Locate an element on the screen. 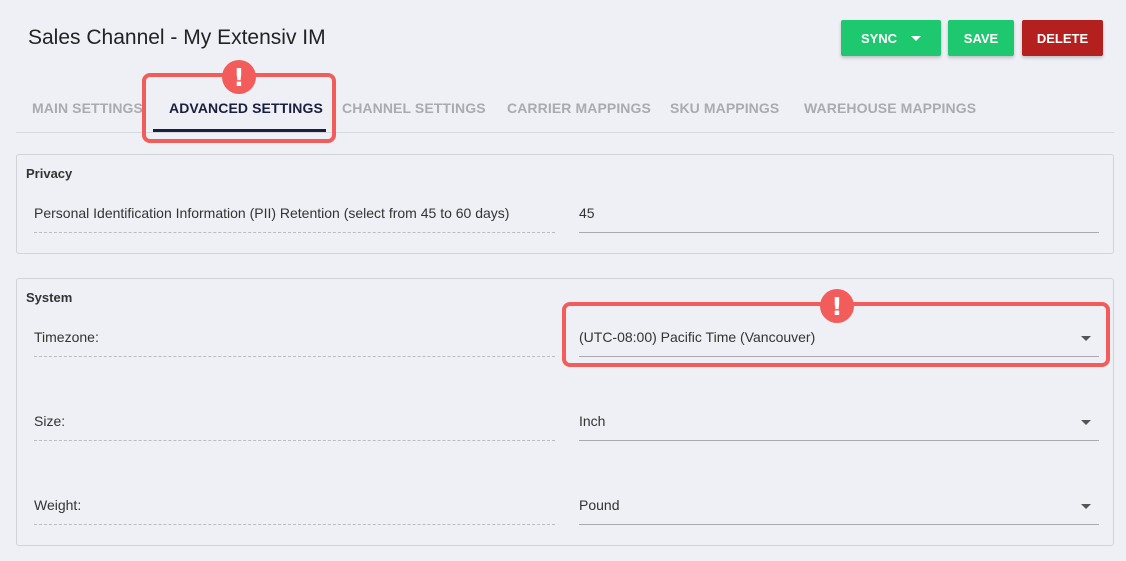 The height and width of the screenshot is (561, 1126). size-value: Inch is located at coordinates (592, 421).